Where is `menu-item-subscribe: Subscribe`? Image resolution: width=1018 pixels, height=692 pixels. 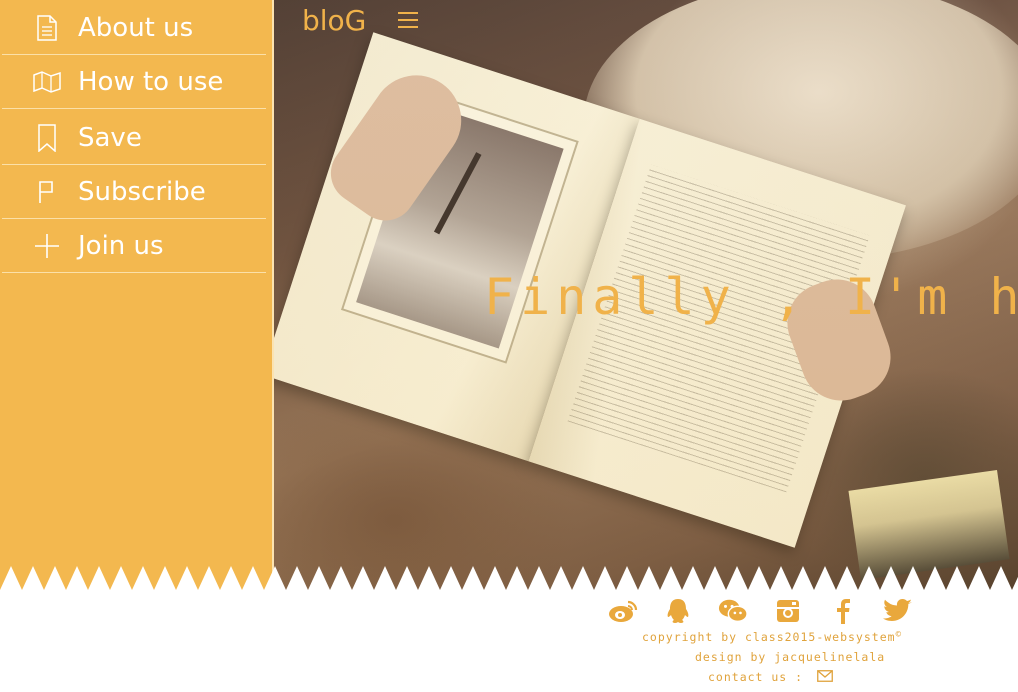
menu-item-subscribe: Subscribe is located at coordinates (134, 192).